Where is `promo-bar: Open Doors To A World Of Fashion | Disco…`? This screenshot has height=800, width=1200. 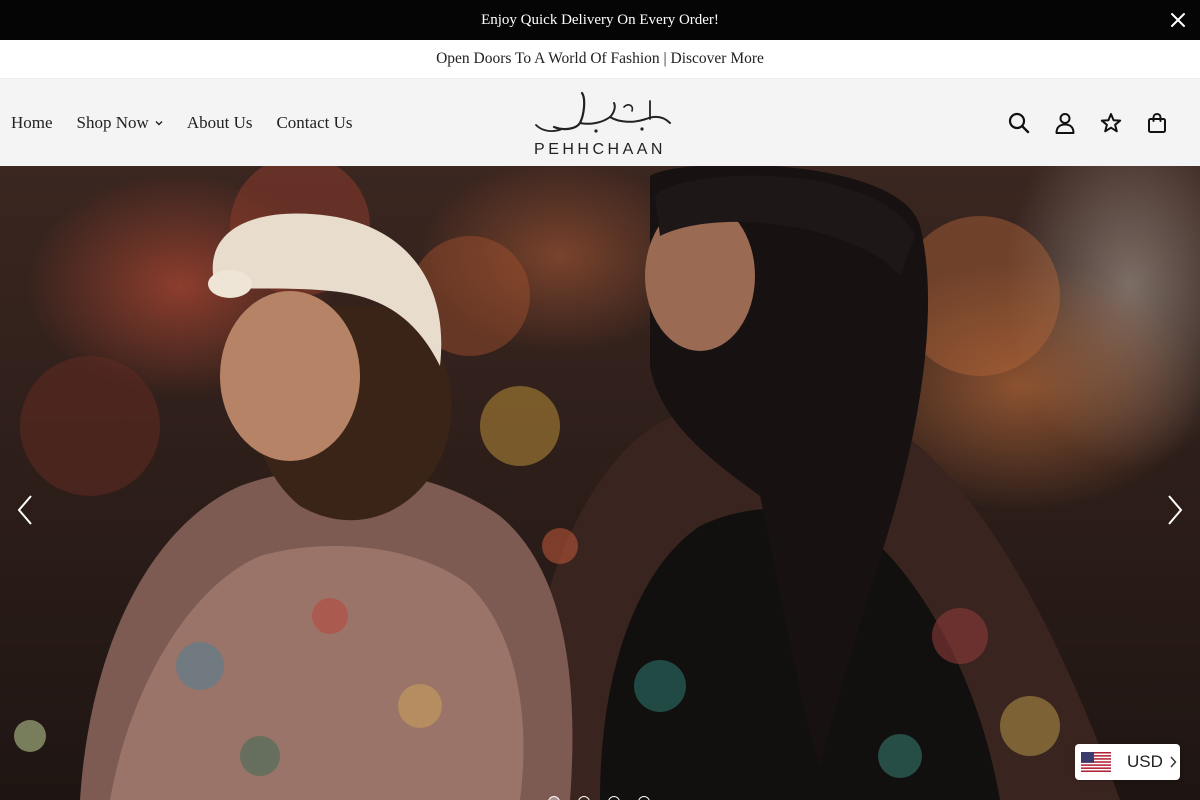 promo-bar: Open Doors To A World Of Fashion | Disco… is located at coordinates (600, 59).